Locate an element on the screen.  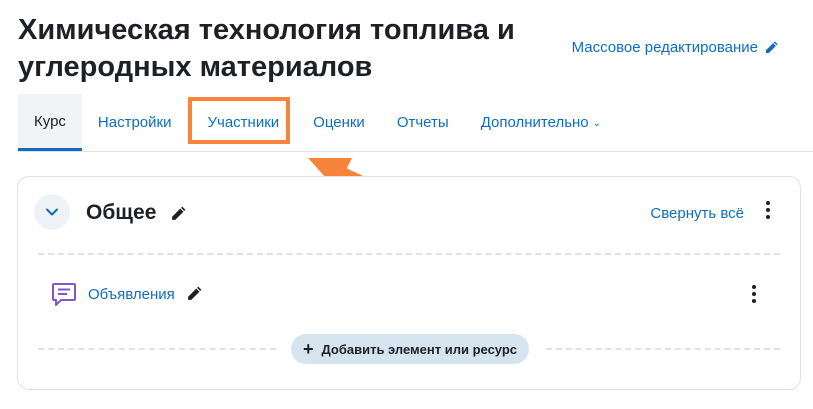
chevron-down-icon is located at coordinates (52, 212).